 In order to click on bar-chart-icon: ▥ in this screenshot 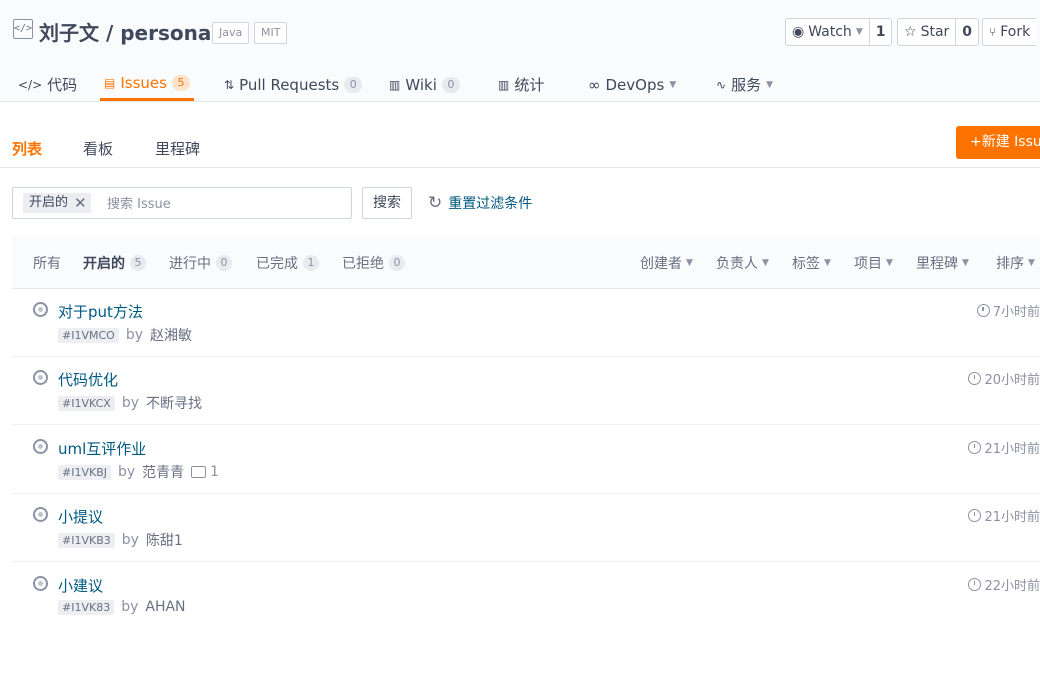, I will do `click(504, 84)`.